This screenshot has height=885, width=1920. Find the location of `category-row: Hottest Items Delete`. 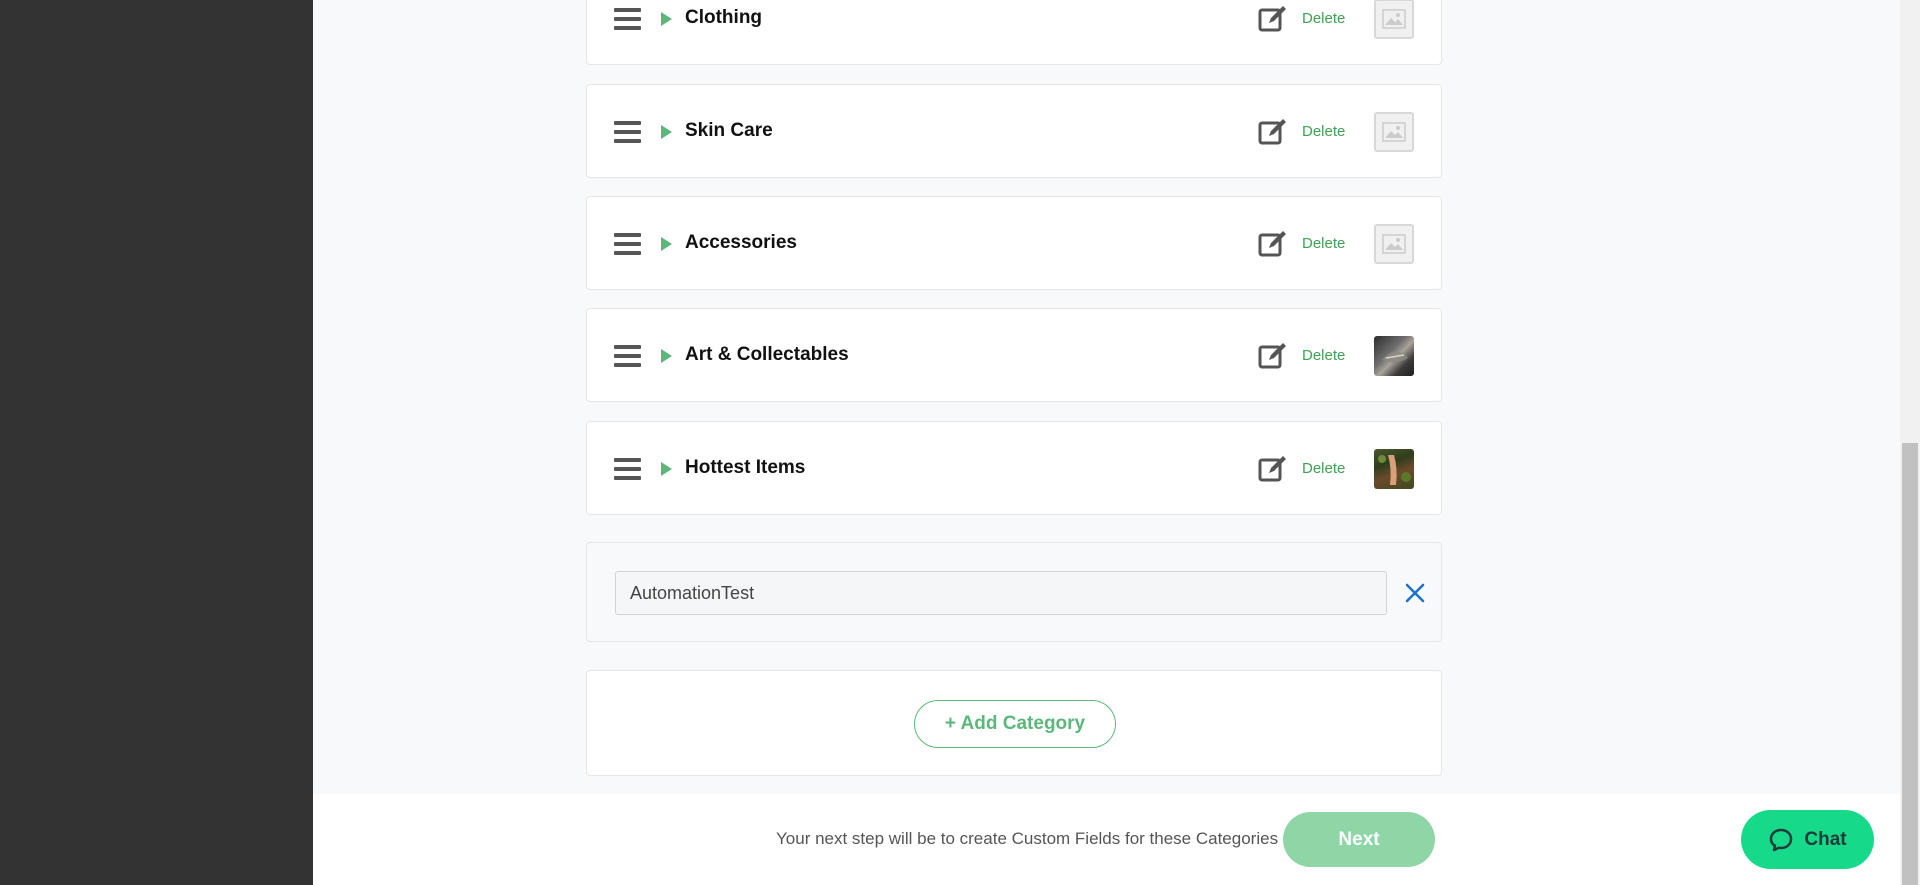

category-row: Hottest Items Delete is located at coordinates (1014, 468).